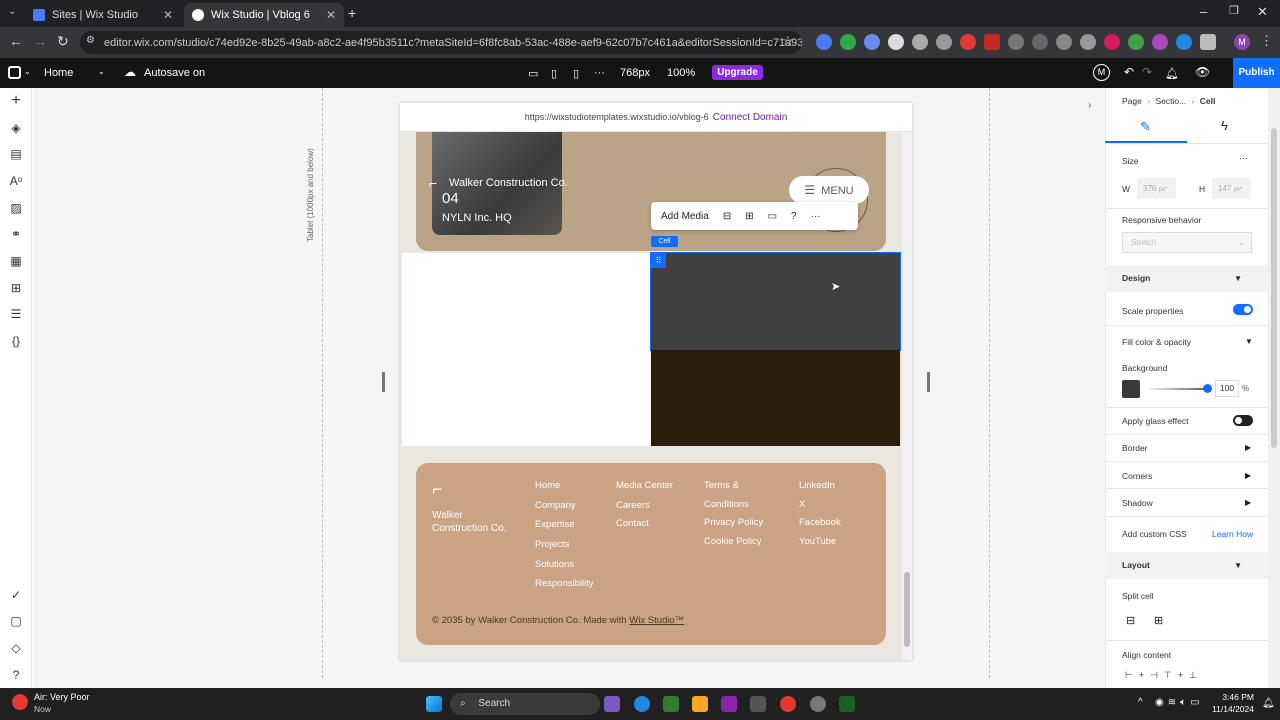 The height and width of the screenshot is (720, 1280). Describe the element at coordinates (16, 41) in the screenshot. I see `back-icon: ←` at that location.